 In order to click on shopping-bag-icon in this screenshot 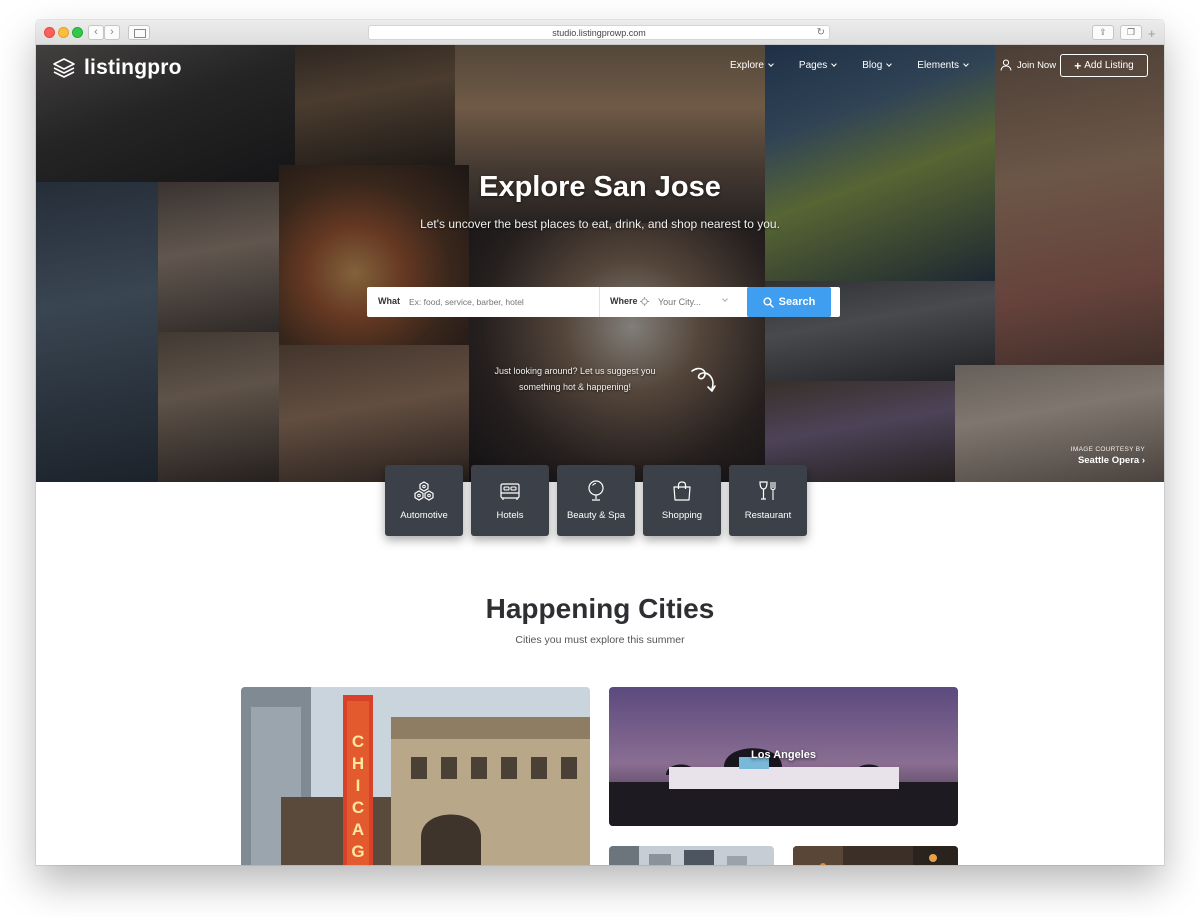, I will do `click(682, 491)`.